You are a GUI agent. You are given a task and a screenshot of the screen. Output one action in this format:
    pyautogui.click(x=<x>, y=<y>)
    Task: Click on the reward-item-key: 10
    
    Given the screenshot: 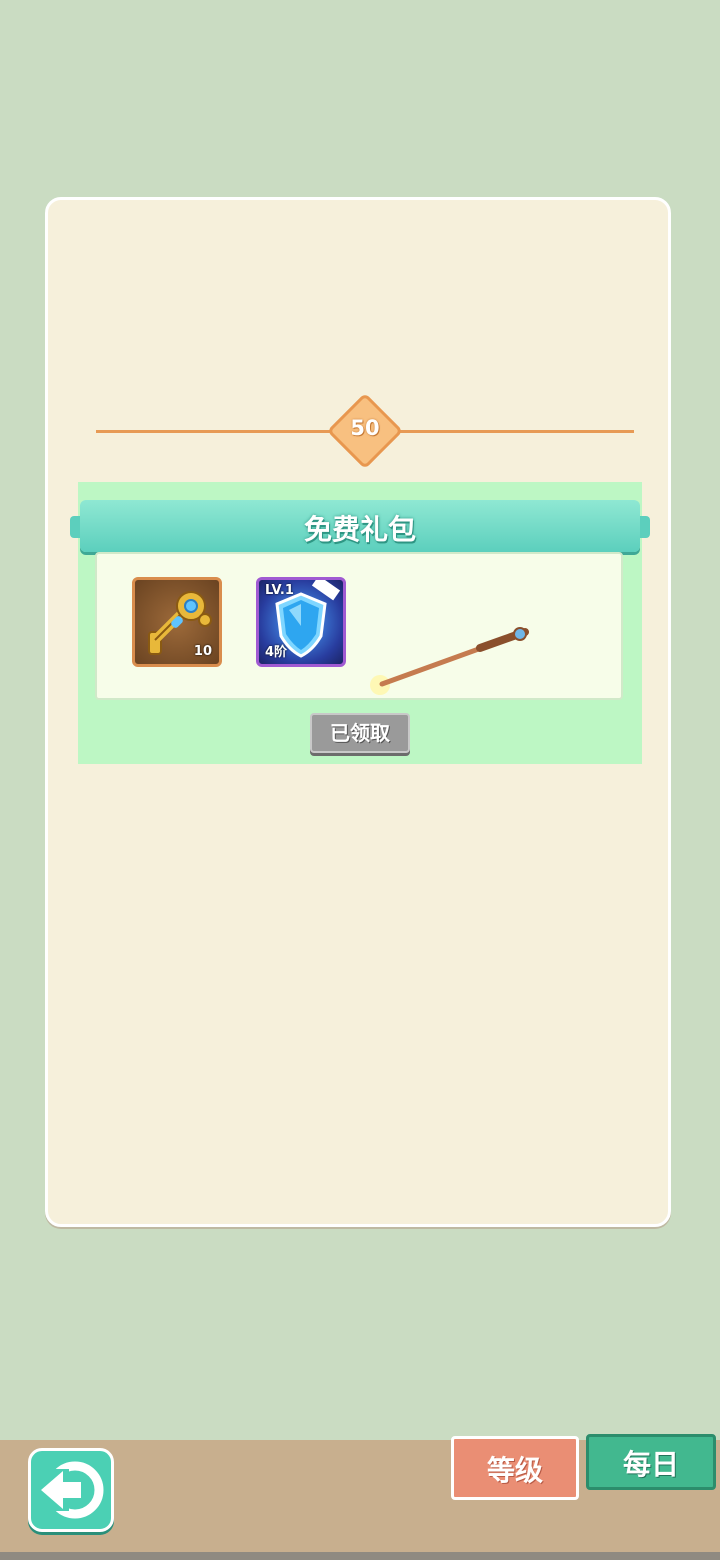 What is the action you would take?
    pyautogui.click(x=177, y=622)
    